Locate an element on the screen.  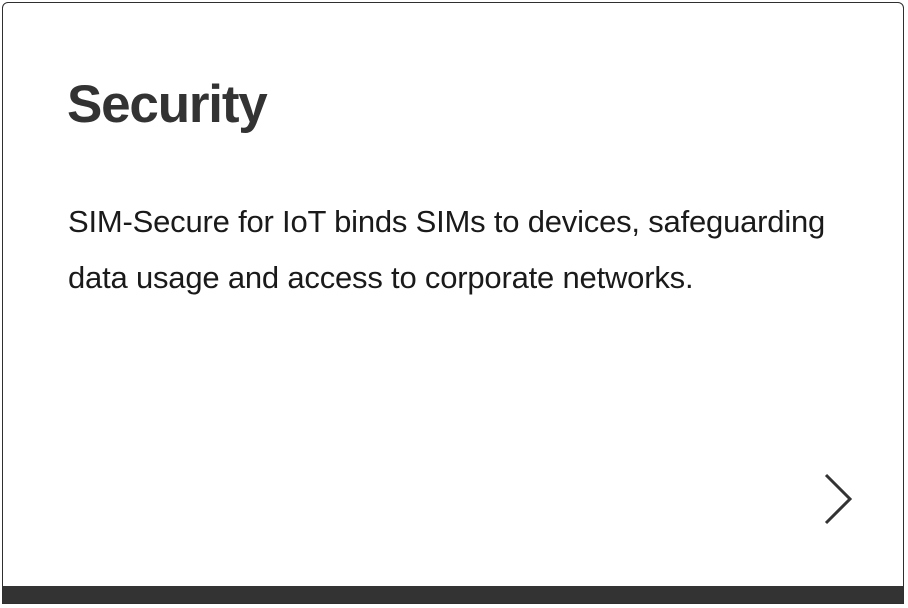
card-title: Security is located at coordinates (167, 104).